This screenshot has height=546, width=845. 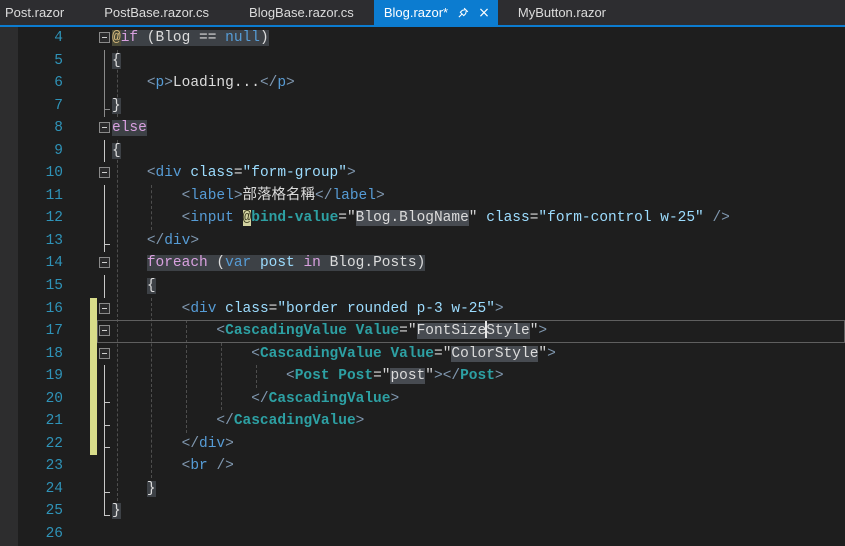 What do you see at coordinates (58, 38) in the screenshot?
I see `line-number: 4` at bounding box center [58, 38].